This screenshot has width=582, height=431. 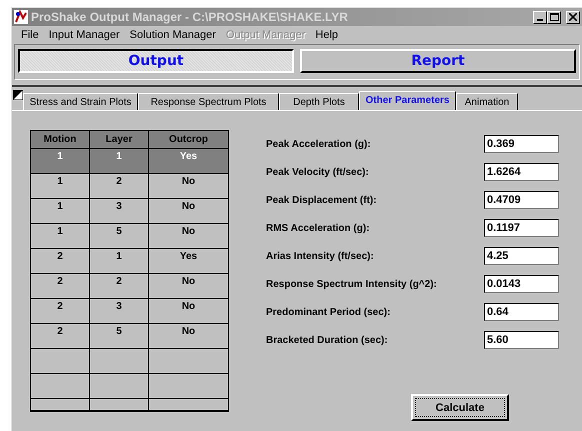 What do you see at coordinates (327, 340) in the screenshot?
I see `parameter-label: Bracketed Duration (sec):` at bounding box center [327, 340].